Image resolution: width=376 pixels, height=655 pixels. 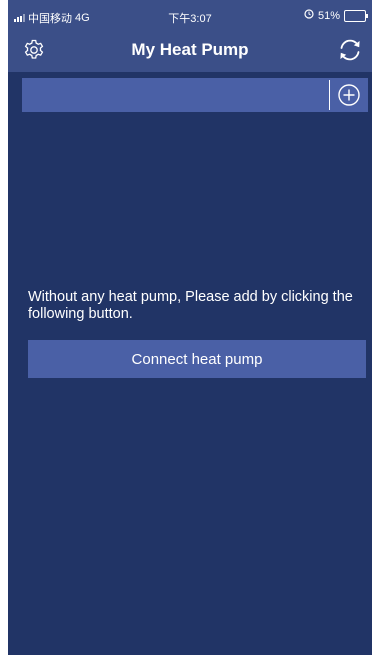 I want to click on battery-percent: 51%, so click(x=328, y=15).